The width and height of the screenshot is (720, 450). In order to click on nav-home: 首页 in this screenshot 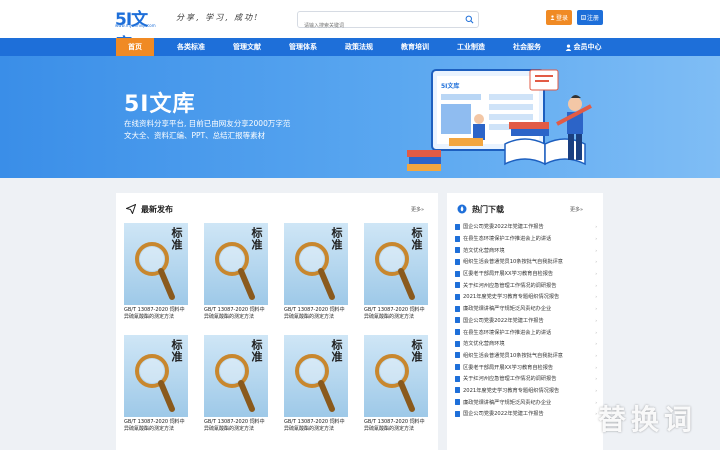, I will do `click(135, 47)`.